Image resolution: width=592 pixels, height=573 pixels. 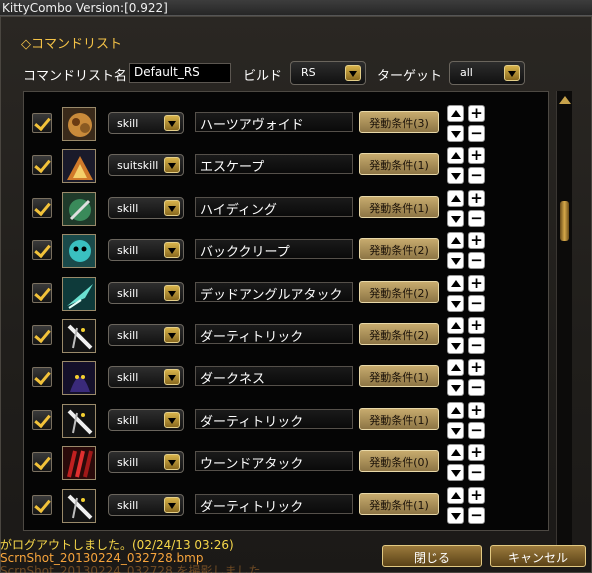 What do you see at coordinates (328, 73) in the screenshot?
I see `build-dropdown: RS` at bounding box center [328, 73].